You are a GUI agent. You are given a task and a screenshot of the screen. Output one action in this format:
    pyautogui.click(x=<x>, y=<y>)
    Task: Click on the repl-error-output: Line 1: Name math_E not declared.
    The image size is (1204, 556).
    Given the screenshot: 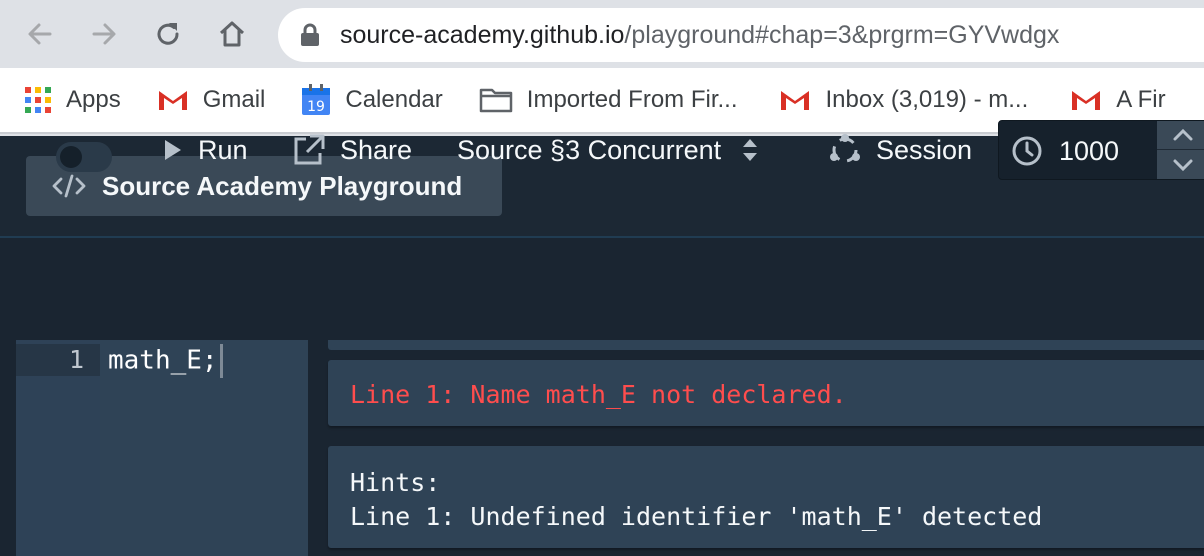 What is the action you would take?
    pyautogui.click(x=766, y=393)
    